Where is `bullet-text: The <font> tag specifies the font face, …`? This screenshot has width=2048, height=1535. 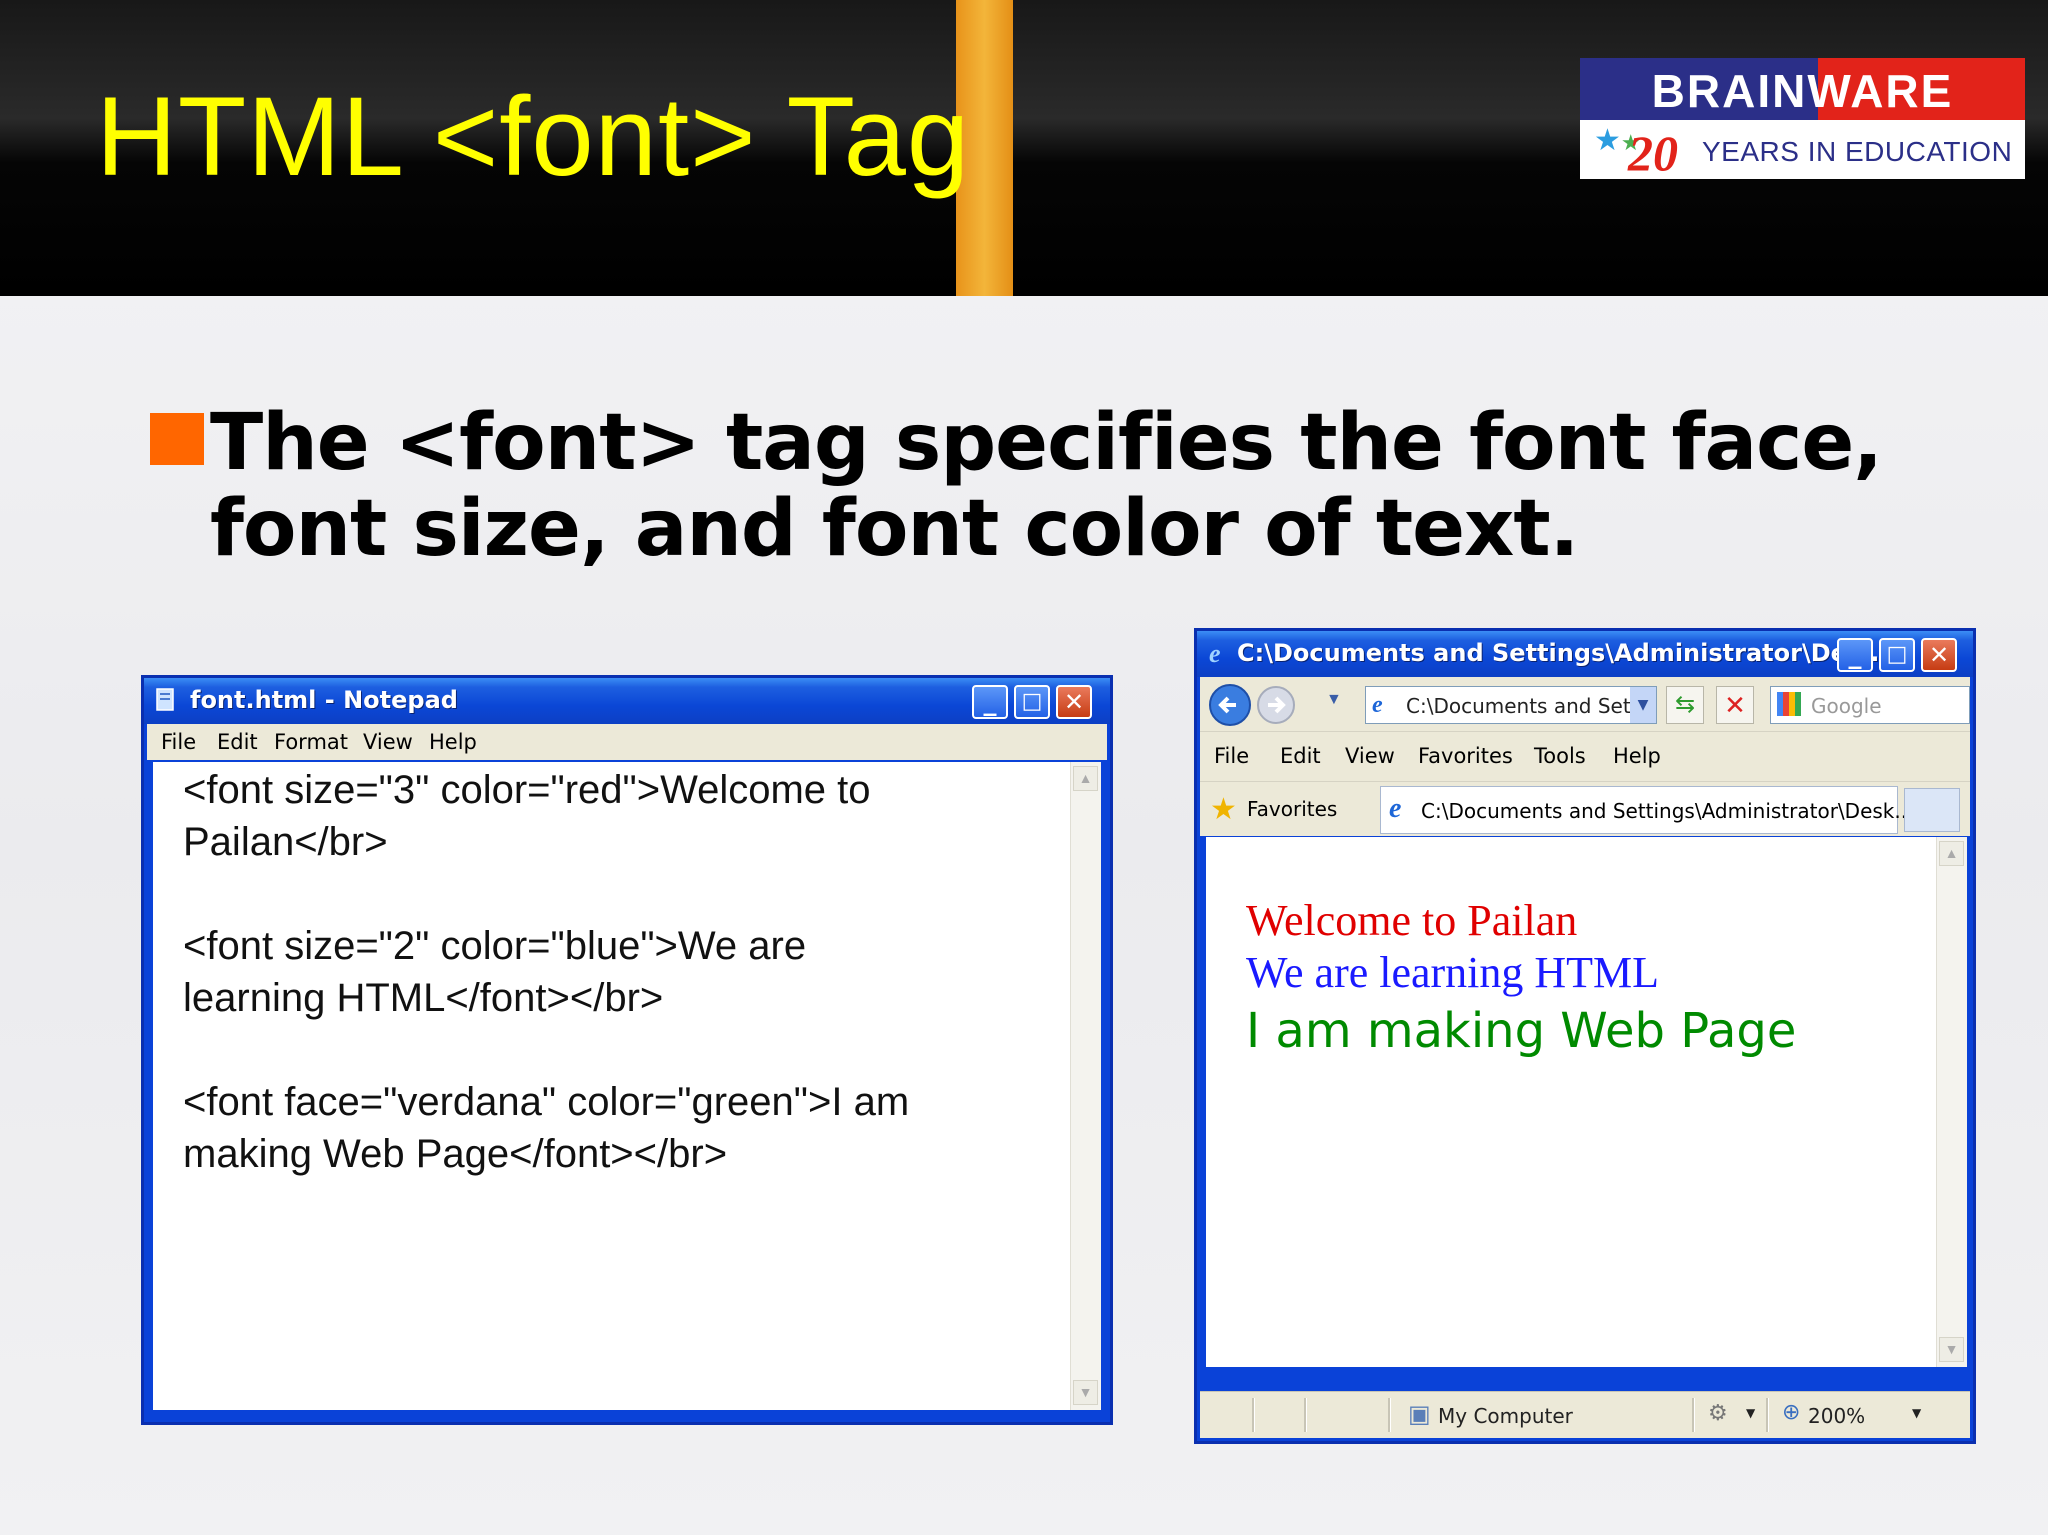 bullet-text: The <font> tag specifies the font face, … is located at coordinates (1046, 486).